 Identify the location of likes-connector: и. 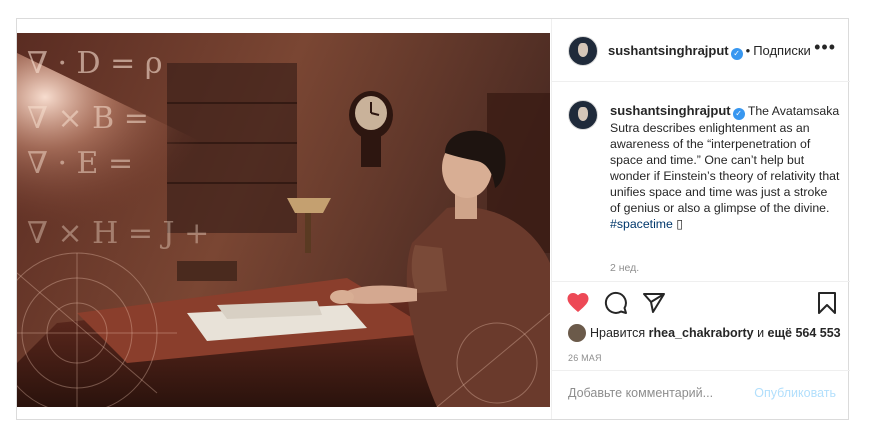
(761, 333).